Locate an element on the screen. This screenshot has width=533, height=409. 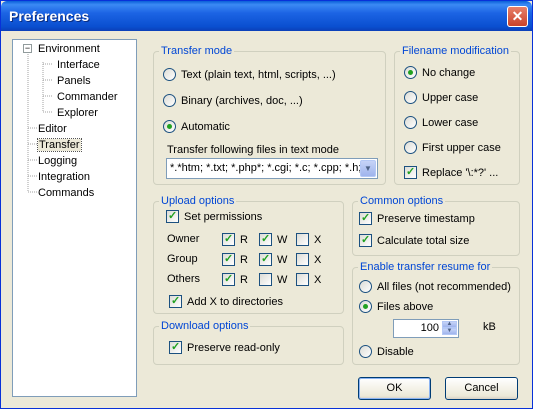
resume-threshold-value: 100 is located at coordinates (429, 328).